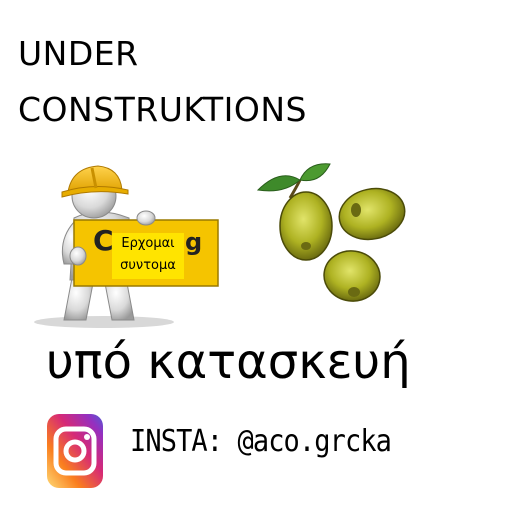 The image size is (508, 530). Describe the element at coordinates (103, 240) in the screenshot. I see `sign-letter-c: C` at that location.